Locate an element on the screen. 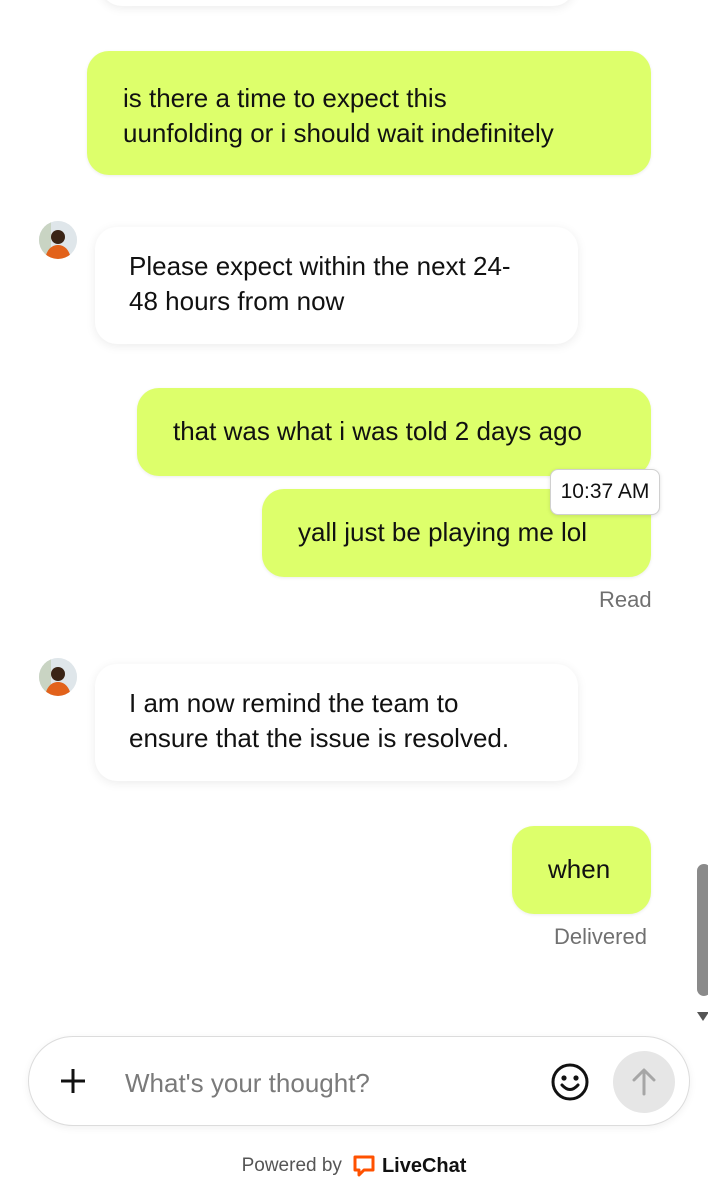 This screenshot has width=708, height=1200. outgoing-message: when is located at coordinates (581, 870).